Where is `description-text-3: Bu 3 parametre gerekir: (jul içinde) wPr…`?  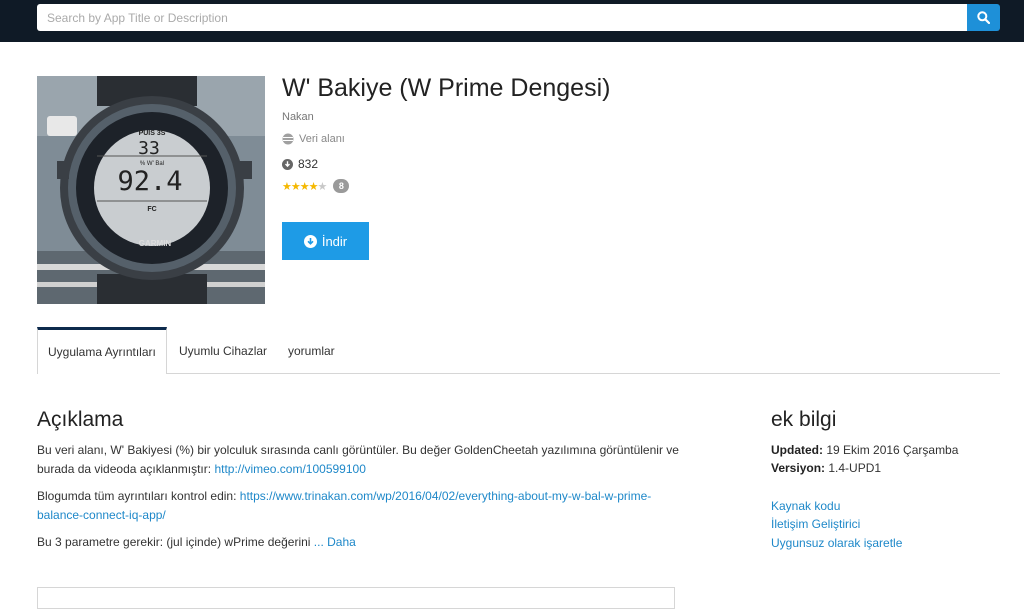
description-text-3: Bu 3 parametre gerekir: (jul içinde) wPr… is located at coordinates (175, 542).